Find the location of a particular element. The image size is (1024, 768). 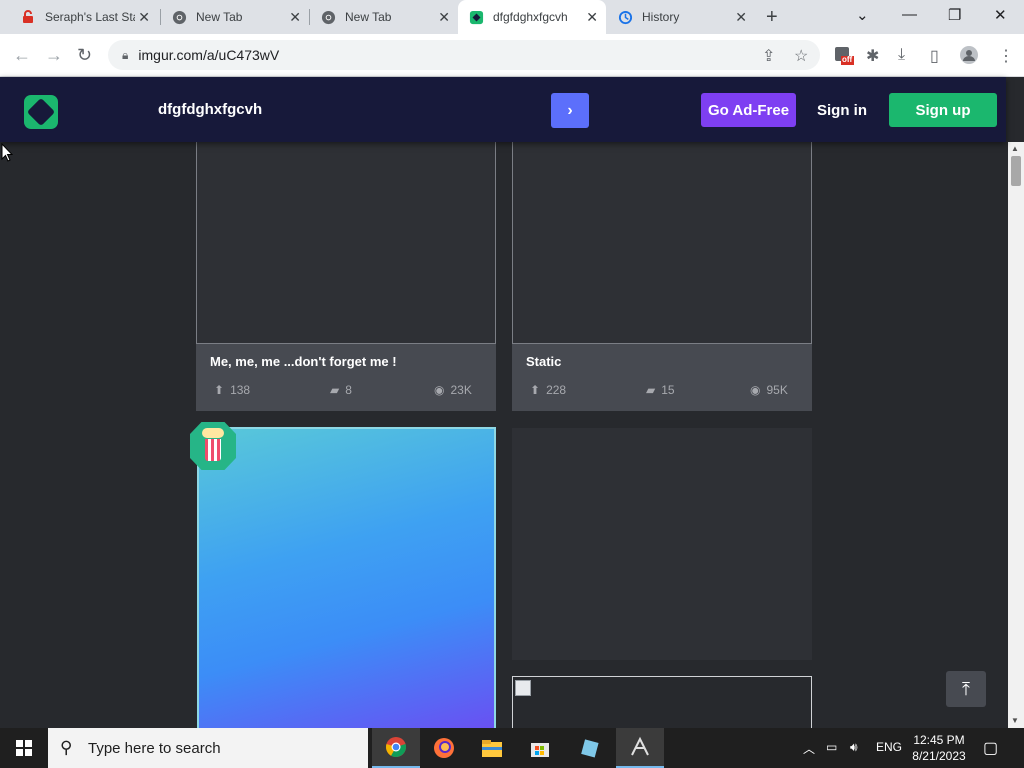

post-info: Static ⬆ 228 ▰ 15 ◉ 95K is located at coordinates (662, 377).